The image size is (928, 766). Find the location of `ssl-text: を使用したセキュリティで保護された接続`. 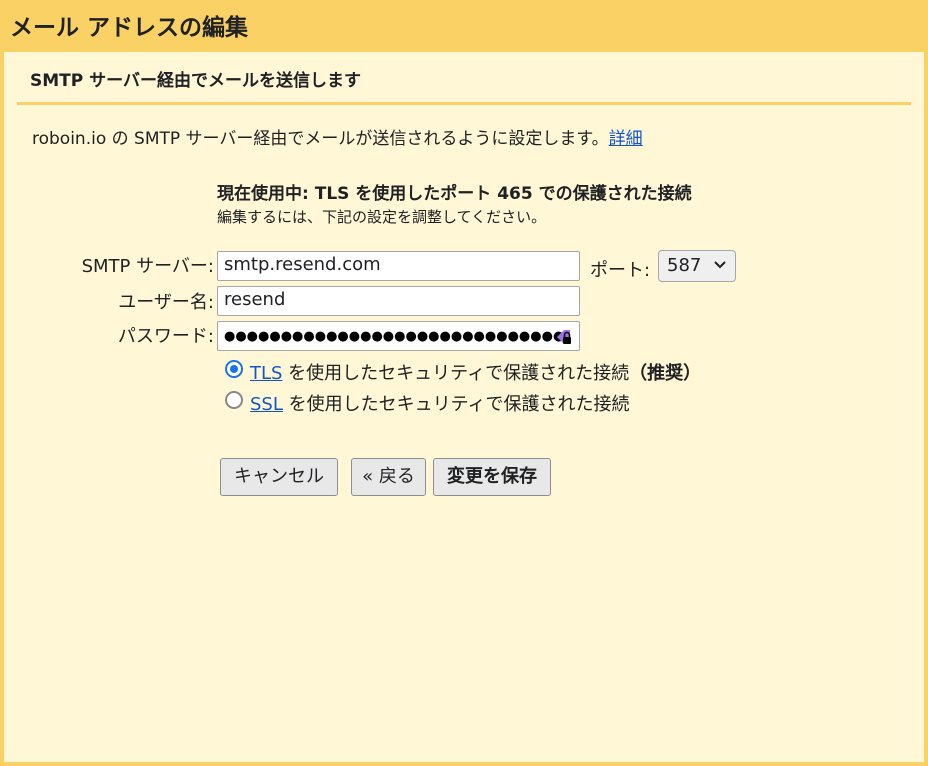

ssl-text: を使用したセキュリティで保護された接続 is located at coordinates (456, 404).